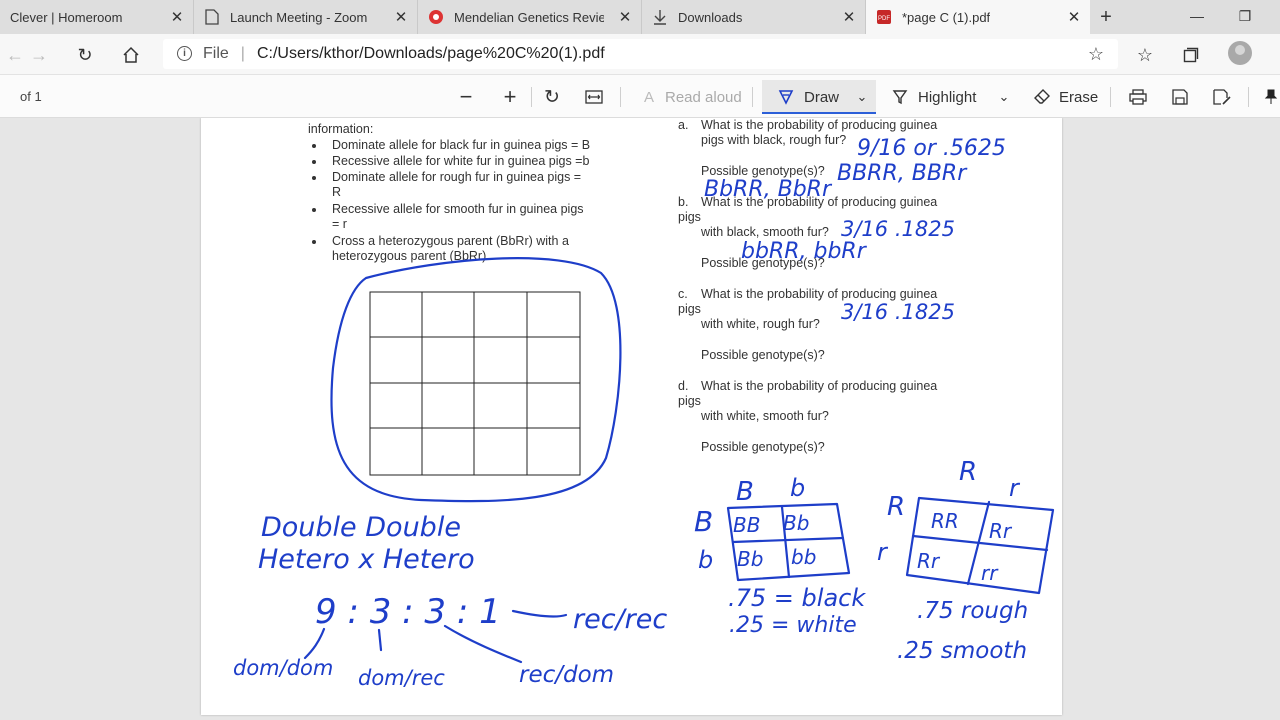 The image size is (1280, 720). Describe the element at coordinates (1191, 55) in the screenshot. I see `collections-icon` at that location.